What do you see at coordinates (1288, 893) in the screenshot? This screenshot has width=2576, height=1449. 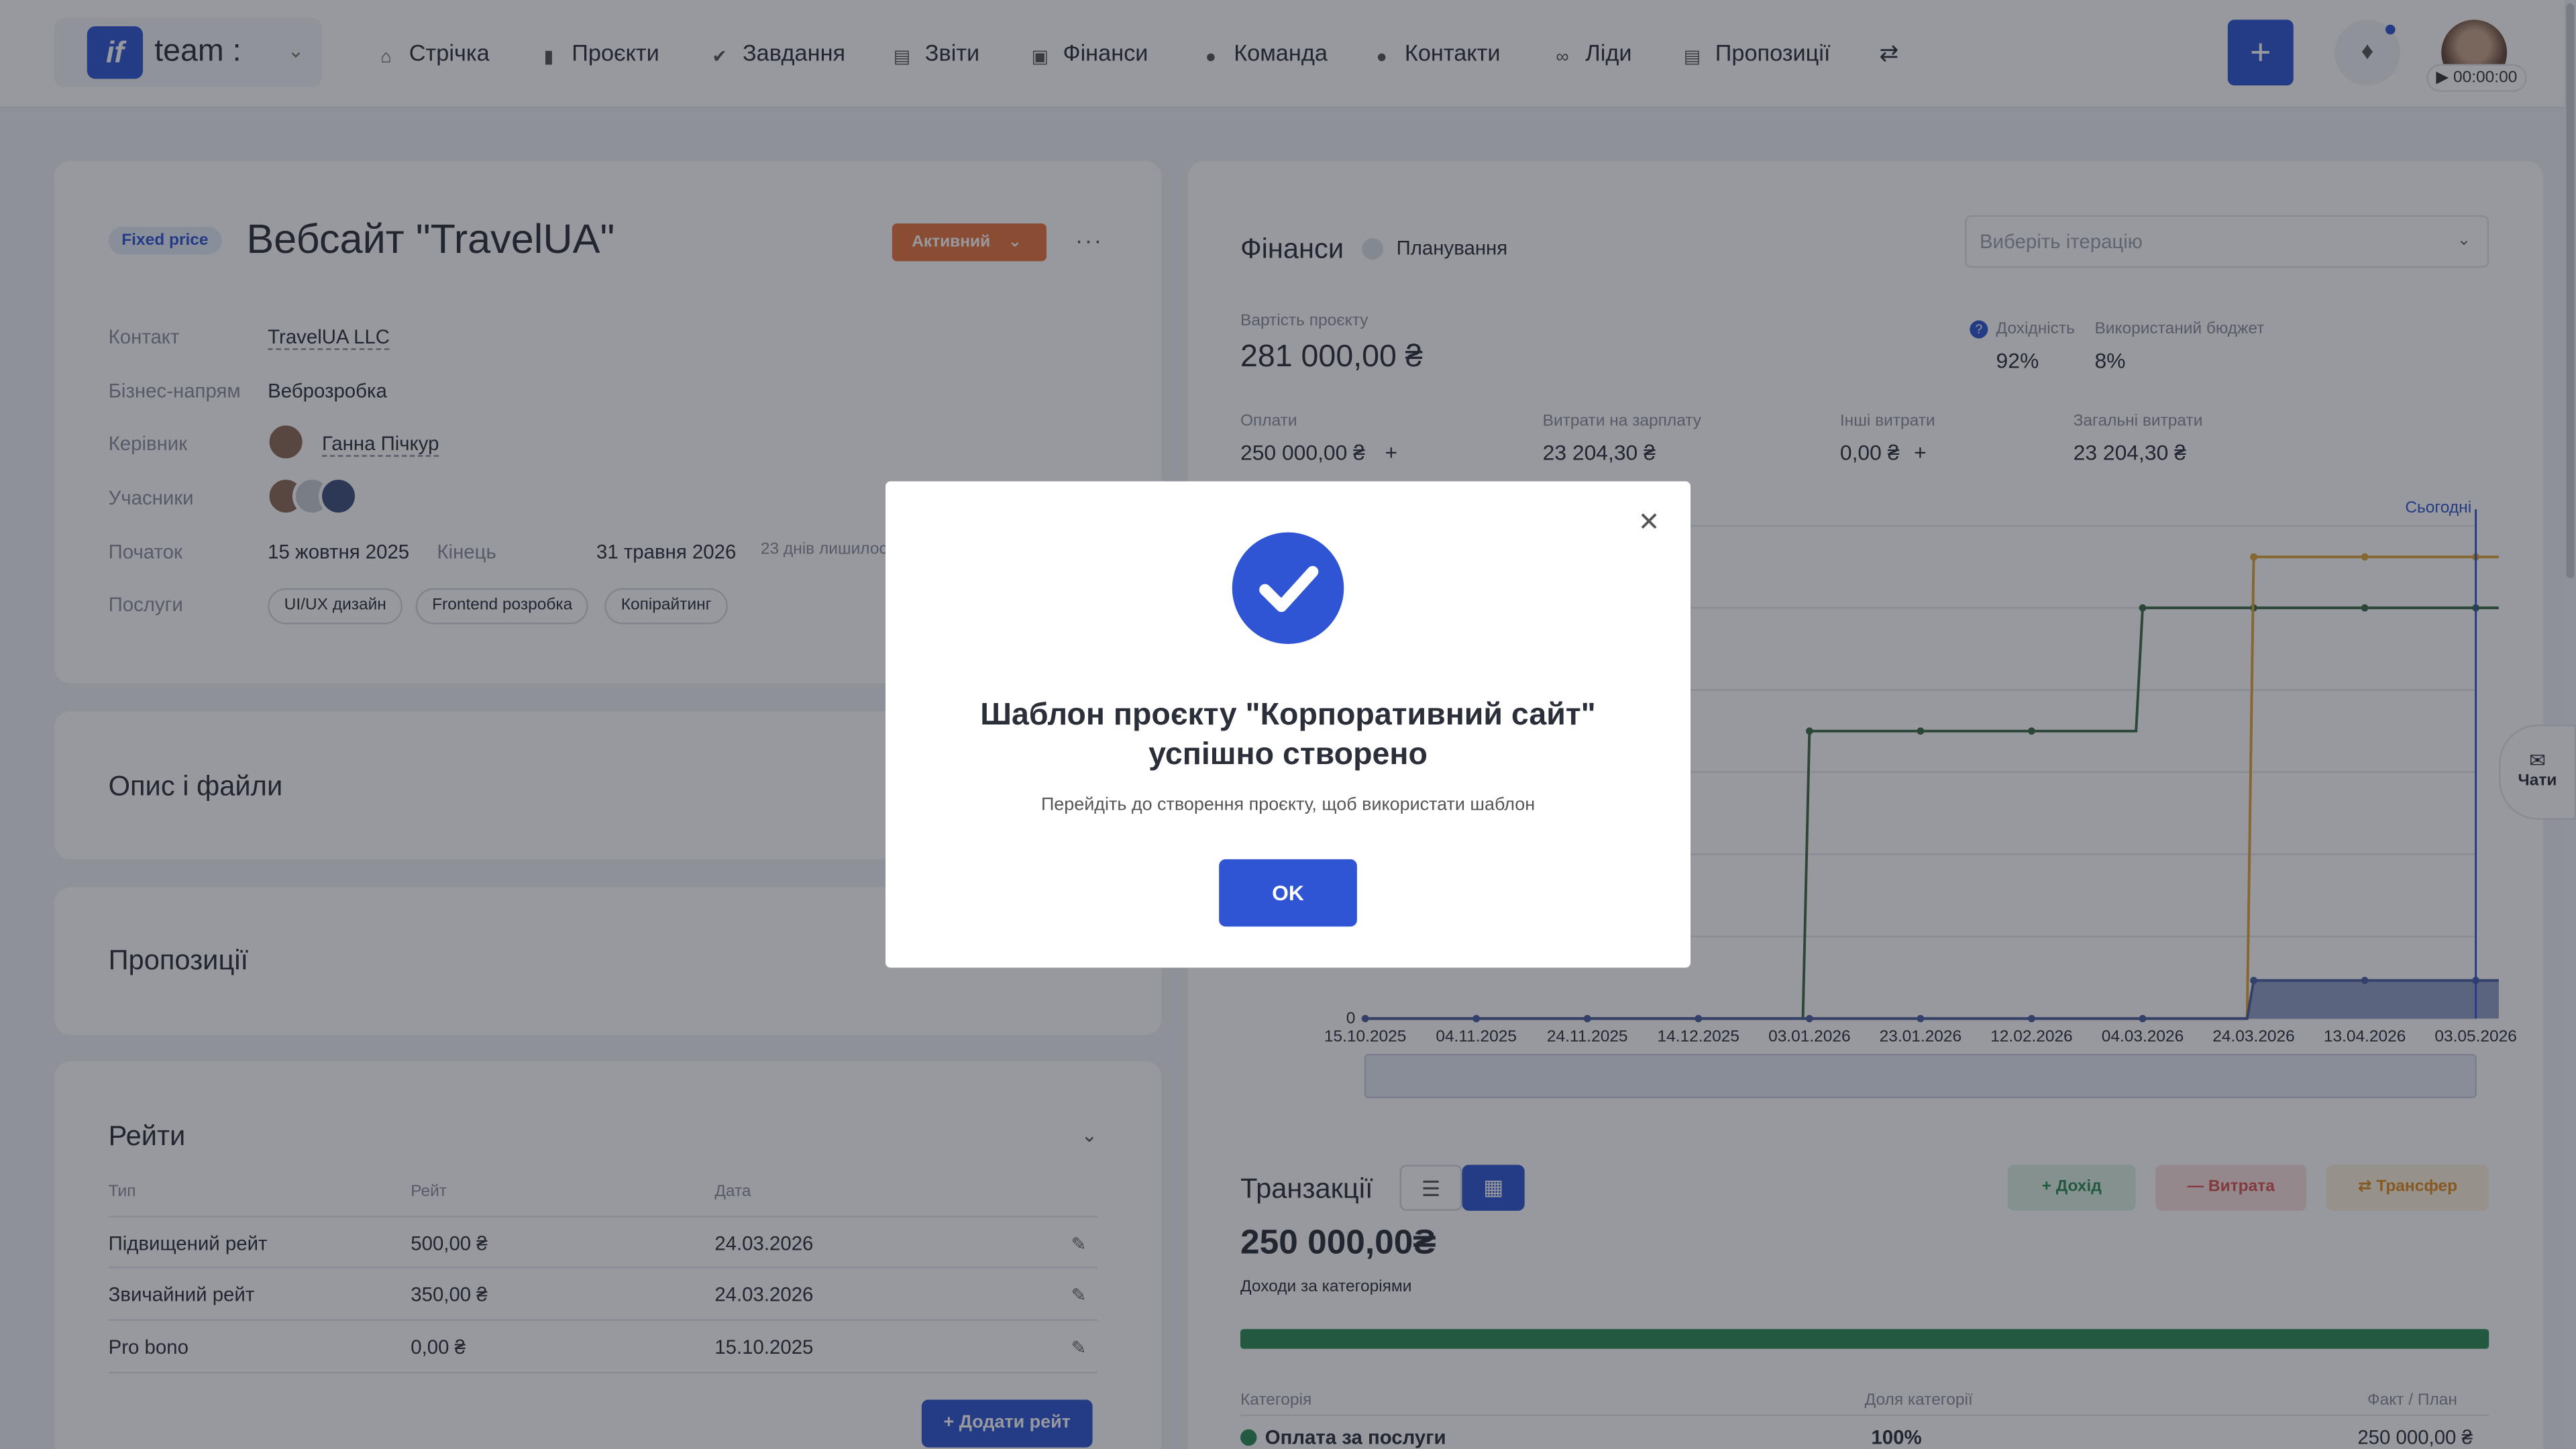 I see `ok-button: OK` at bounding box center [1288, 893].